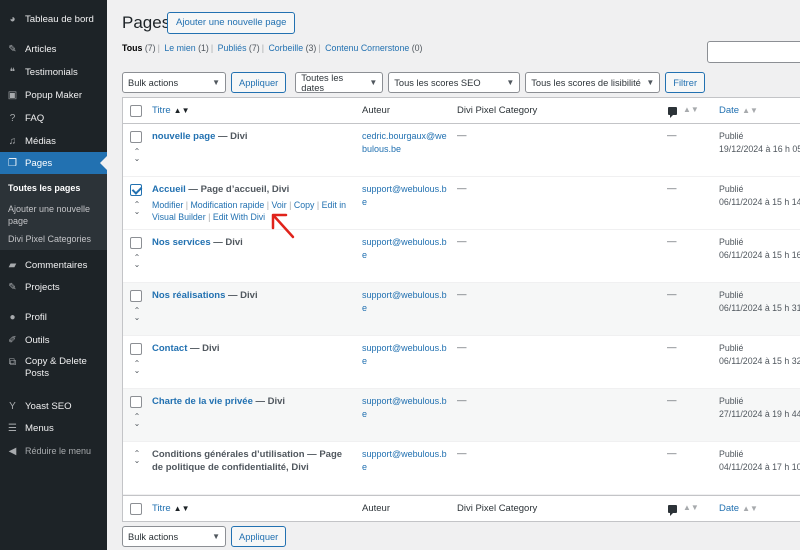 This screenshot has width=800, height=550. I want to click on author-text: cedric.bourgaux@webulous.be, so click(404, 142).